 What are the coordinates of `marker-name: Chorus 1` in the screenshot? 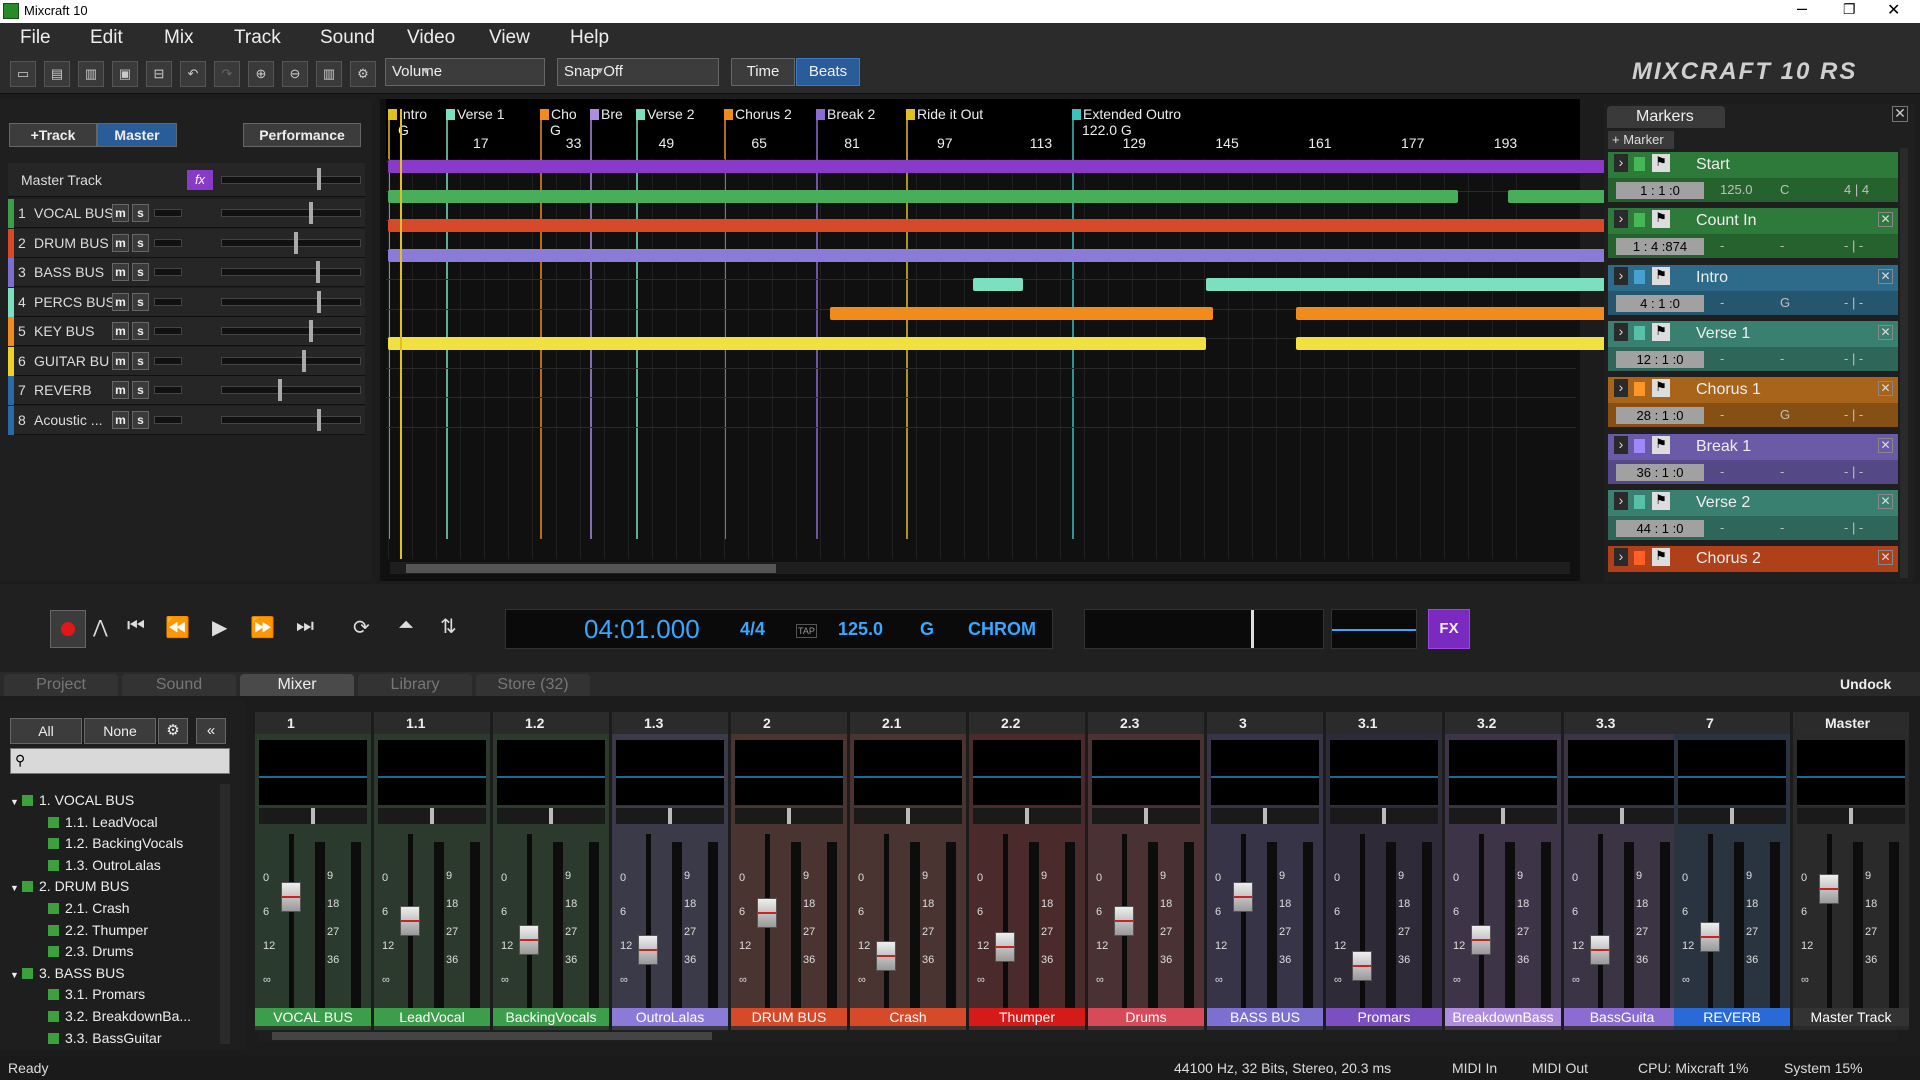 It's located at (1728, 390).